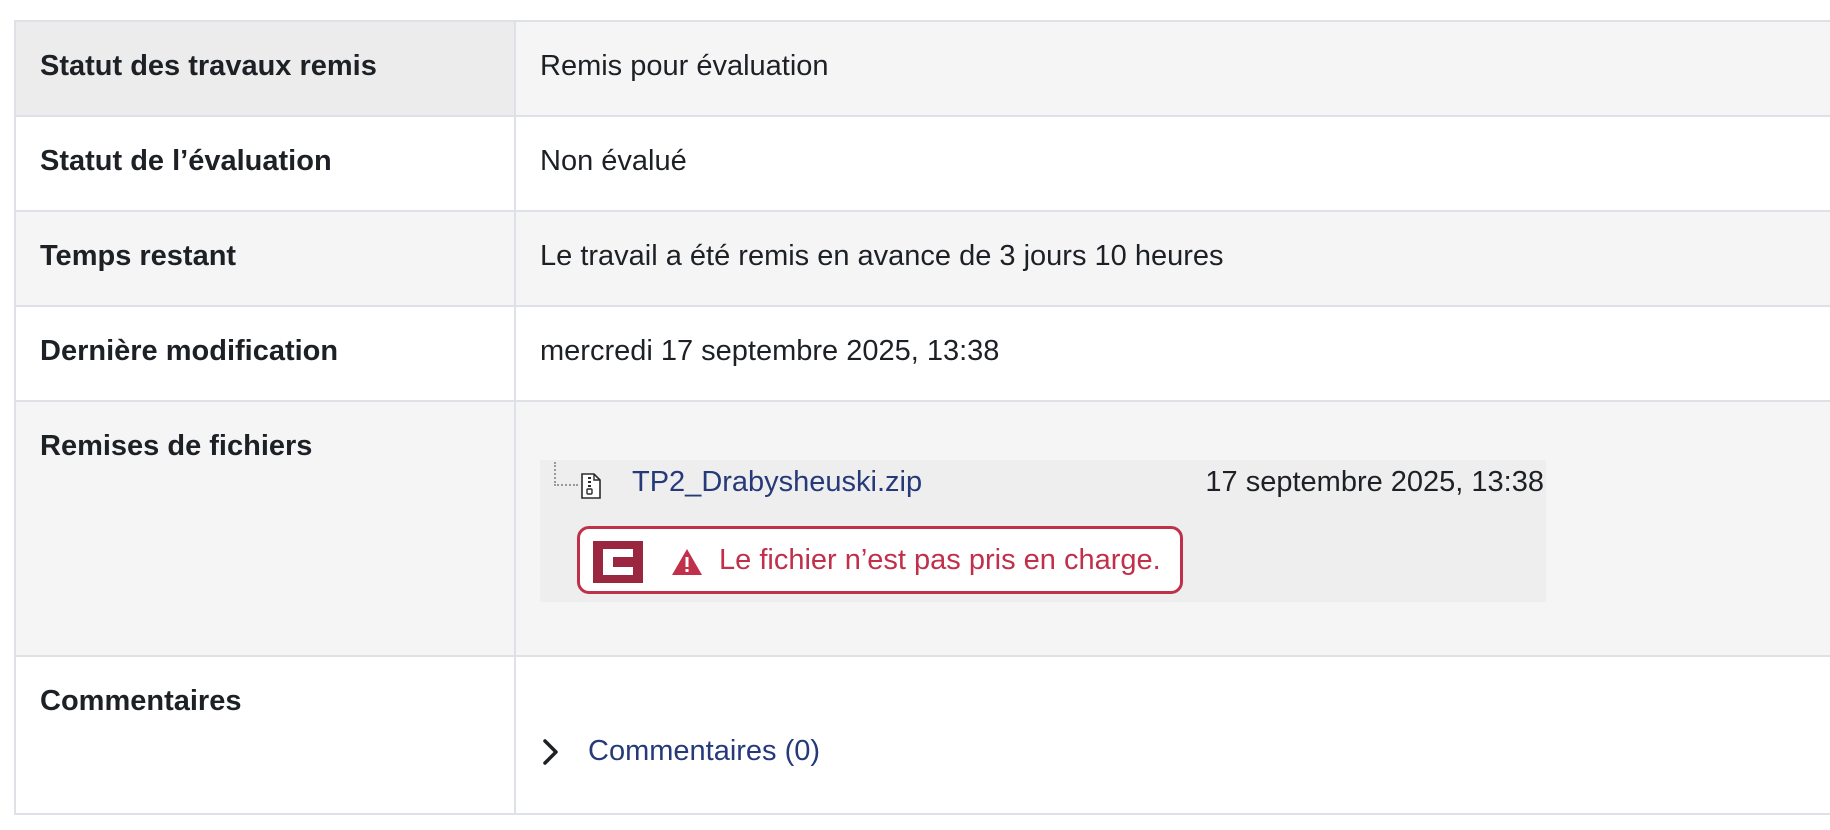 This screenshot has width=1830, height=830. I want to click on c-logo-icon, so click(618, 562).